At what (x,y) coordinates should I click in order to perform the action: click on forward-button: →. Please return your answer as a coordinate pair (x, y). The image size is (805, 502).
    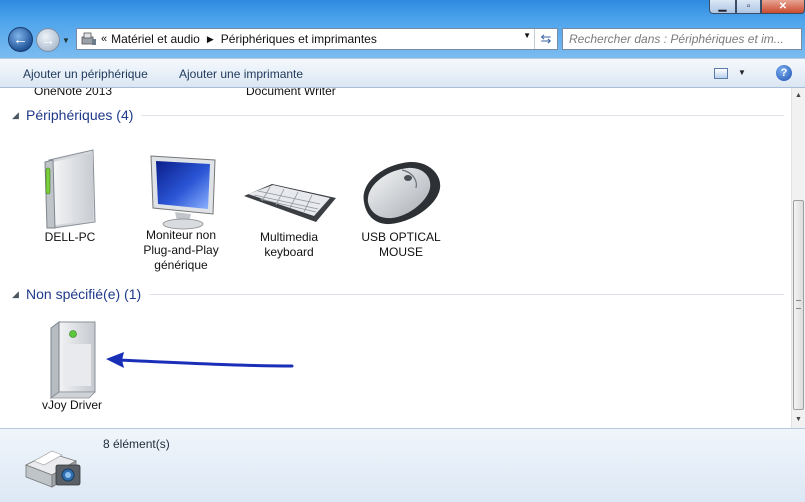
    Looking at the image, I should click on (48, 40).